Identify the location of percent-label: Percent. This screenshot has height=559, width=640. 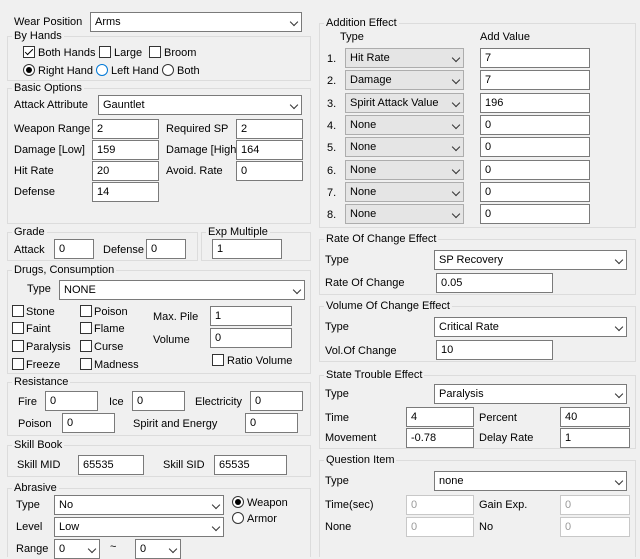
(498, 418).